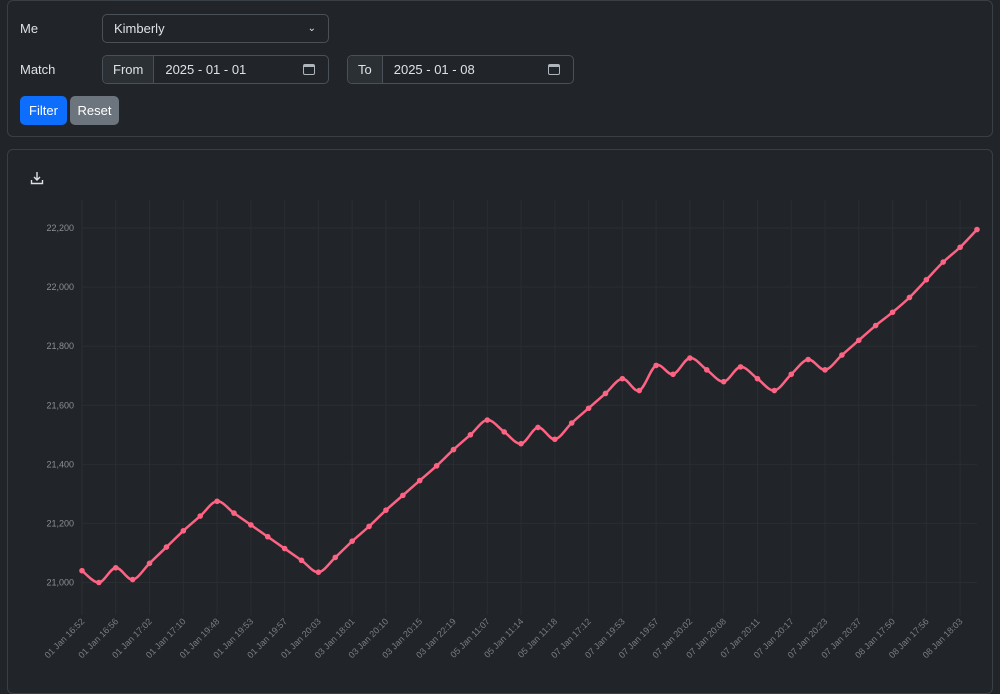  What do you see at coordinates (60, 523) in the screenshot?
I see `y-tick-label: 21,200` at bounding box center [60, 523].